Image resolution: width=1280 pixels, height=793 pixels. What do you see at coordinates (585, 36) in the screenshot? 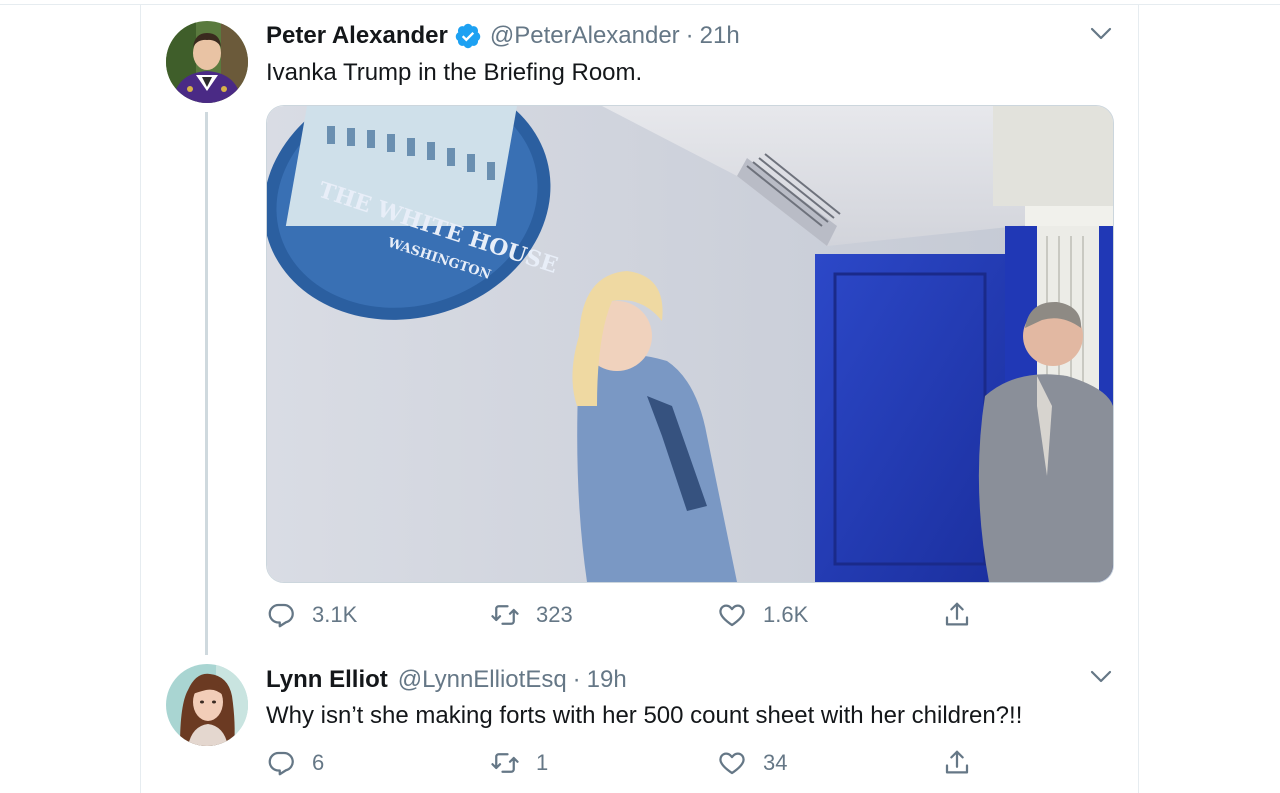
I see `user-handle: @PeterAlexander` at bounding box center [585, 36].